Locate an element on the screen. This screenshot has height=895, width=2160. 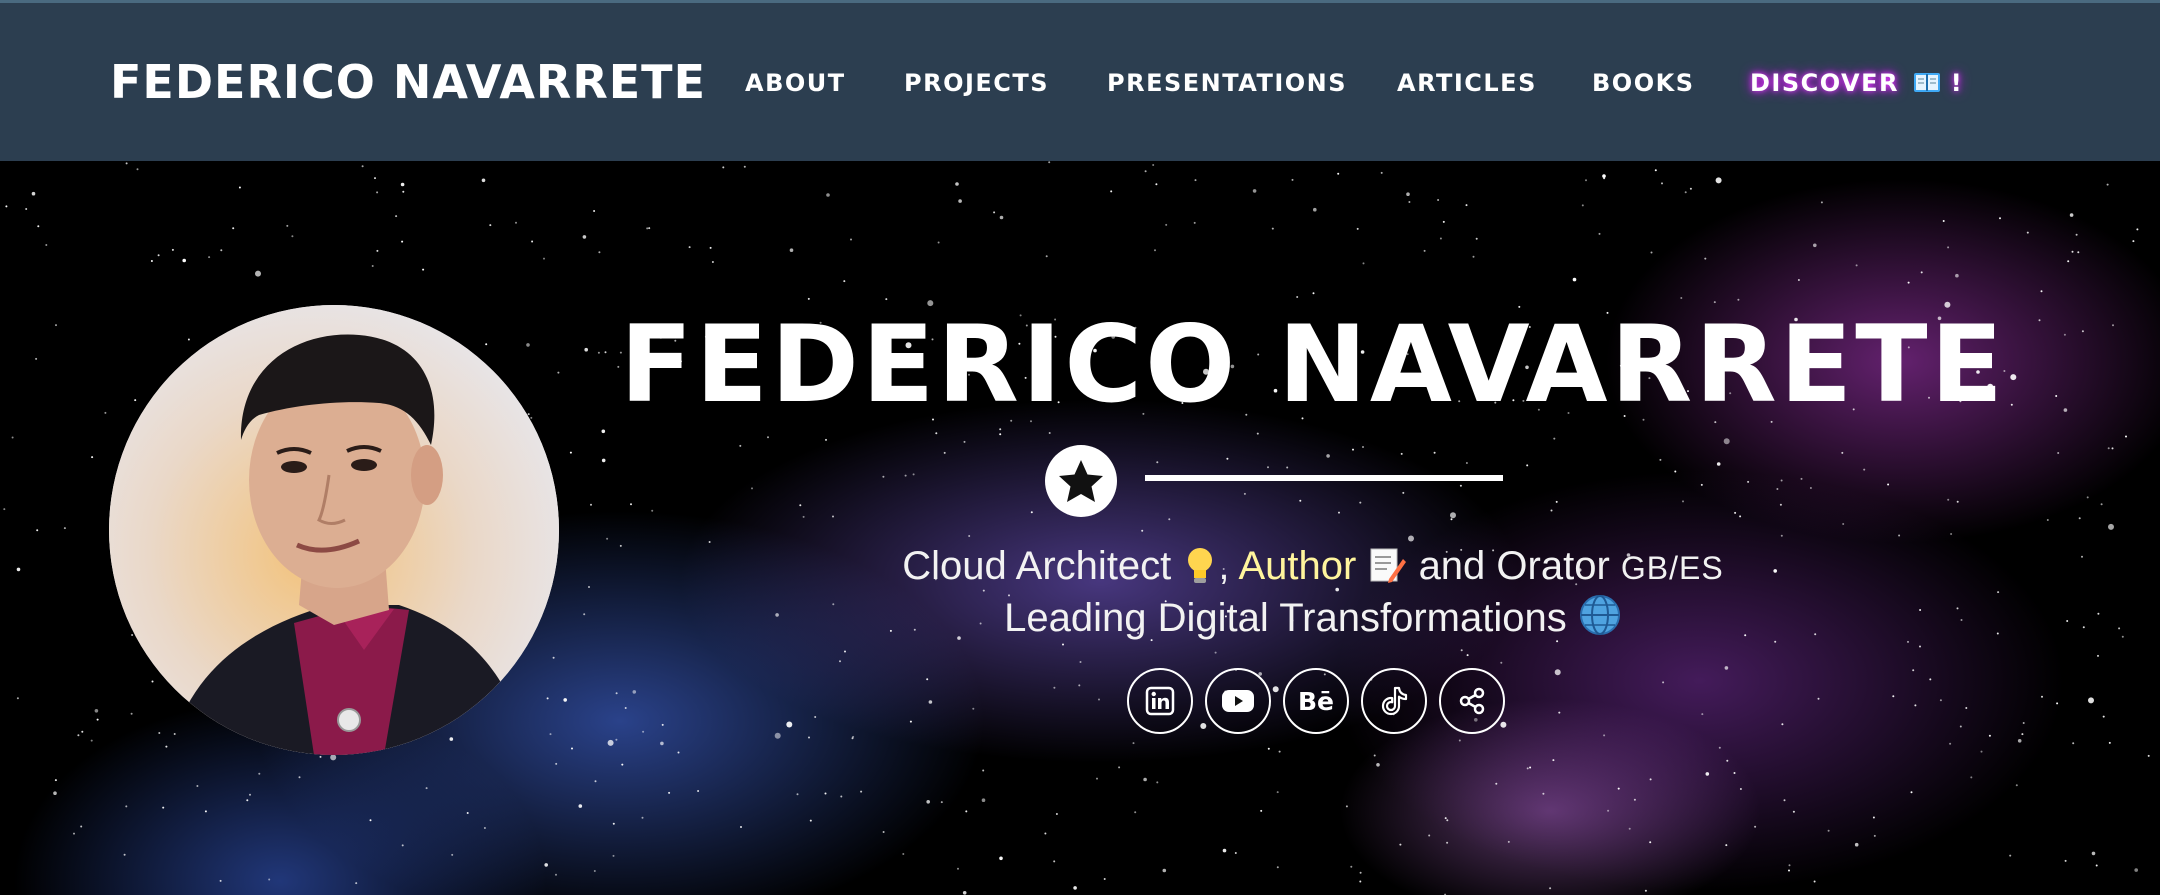
brand-link: FEDERICO NAVARRETE is located at coordinates (408, 82).